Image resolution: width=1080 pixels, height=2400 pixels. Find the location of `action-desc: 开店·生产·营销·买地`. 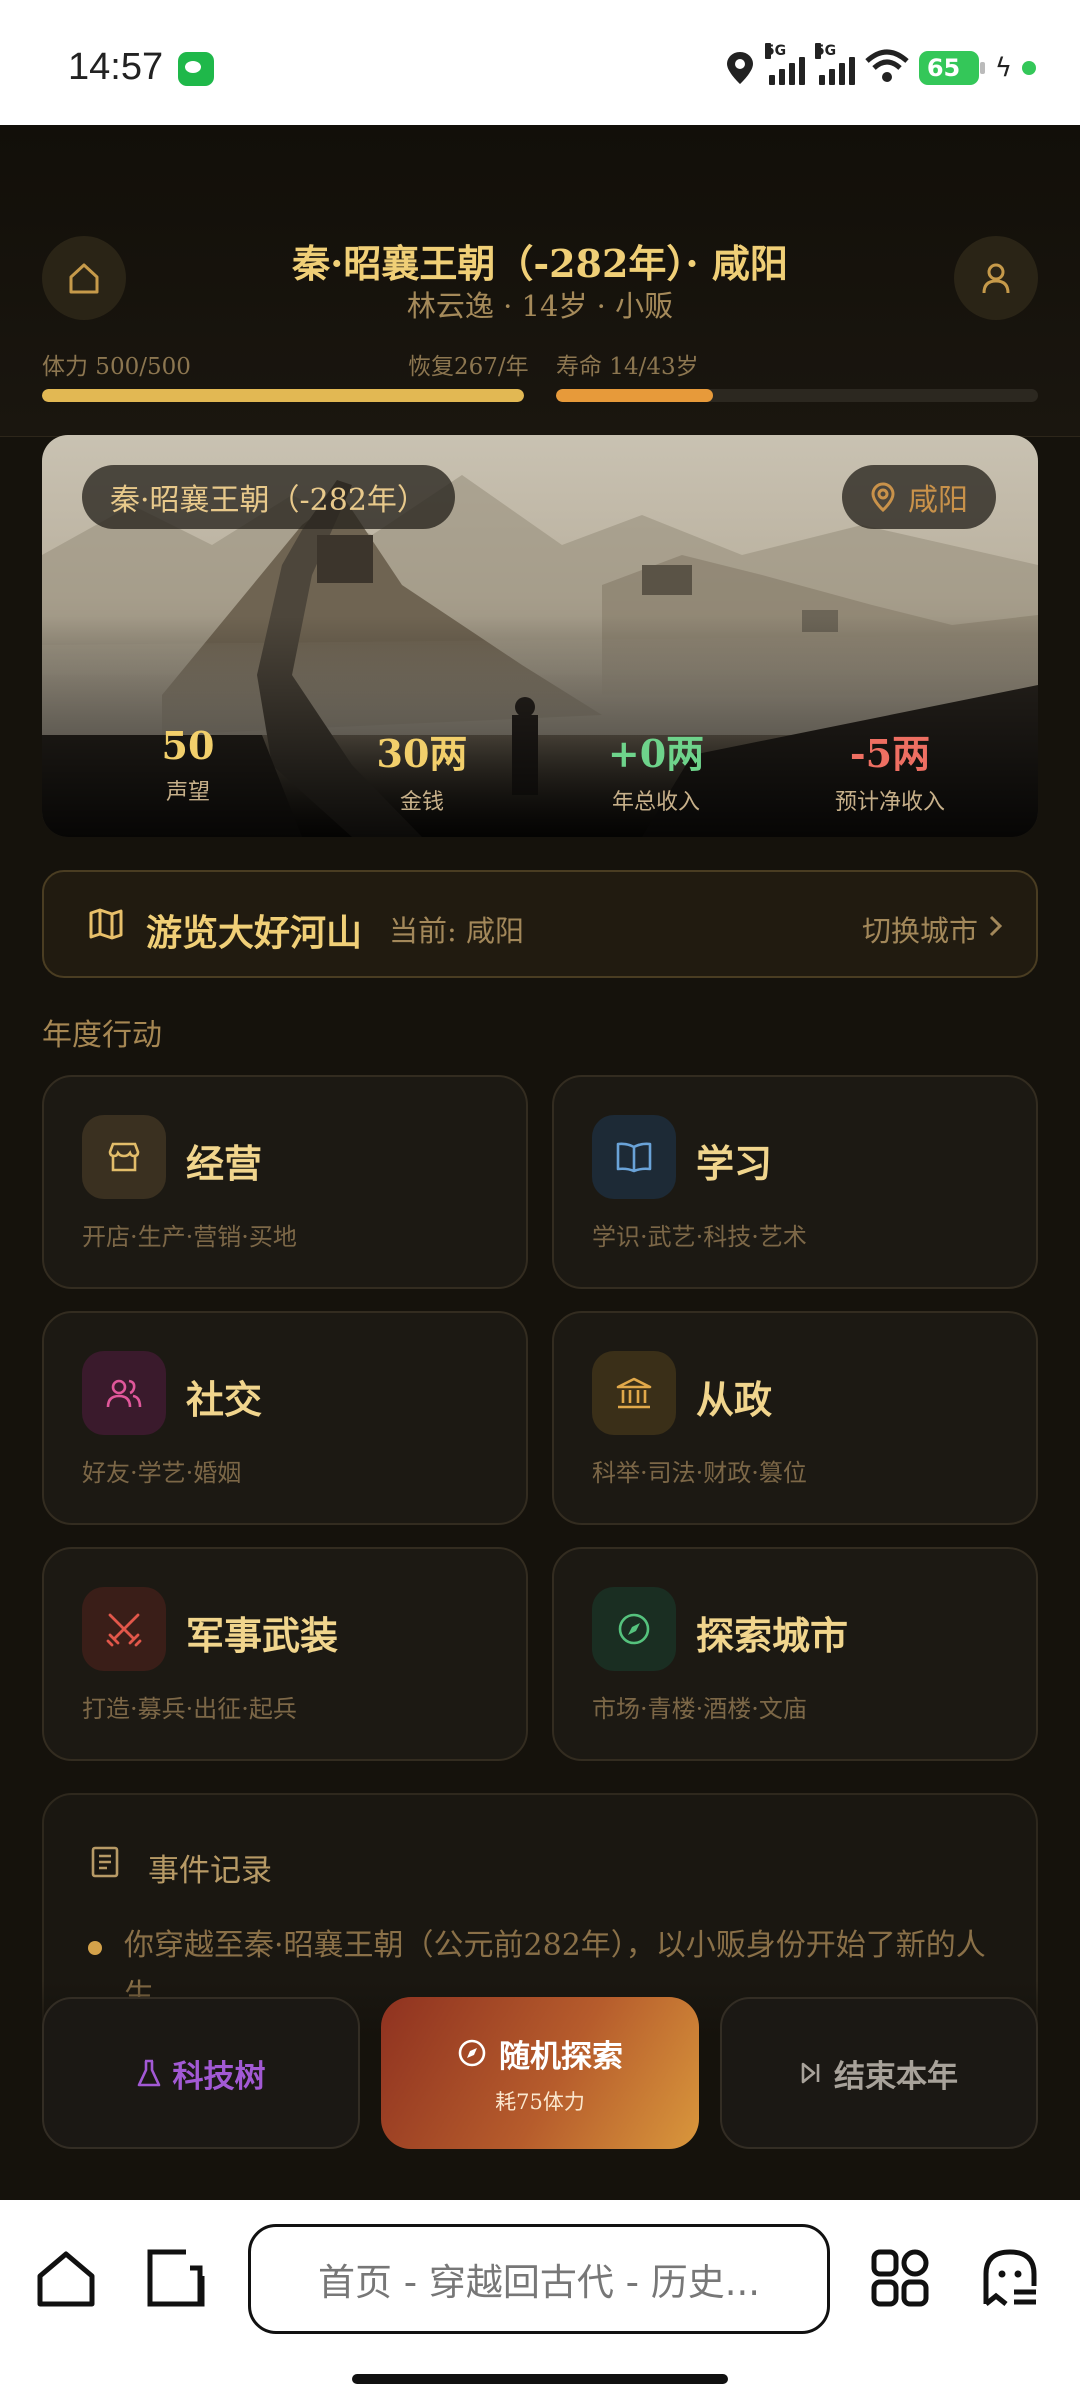

action-desc: 开店·生产·营销·买地 is located at coordinates (189, 1237).